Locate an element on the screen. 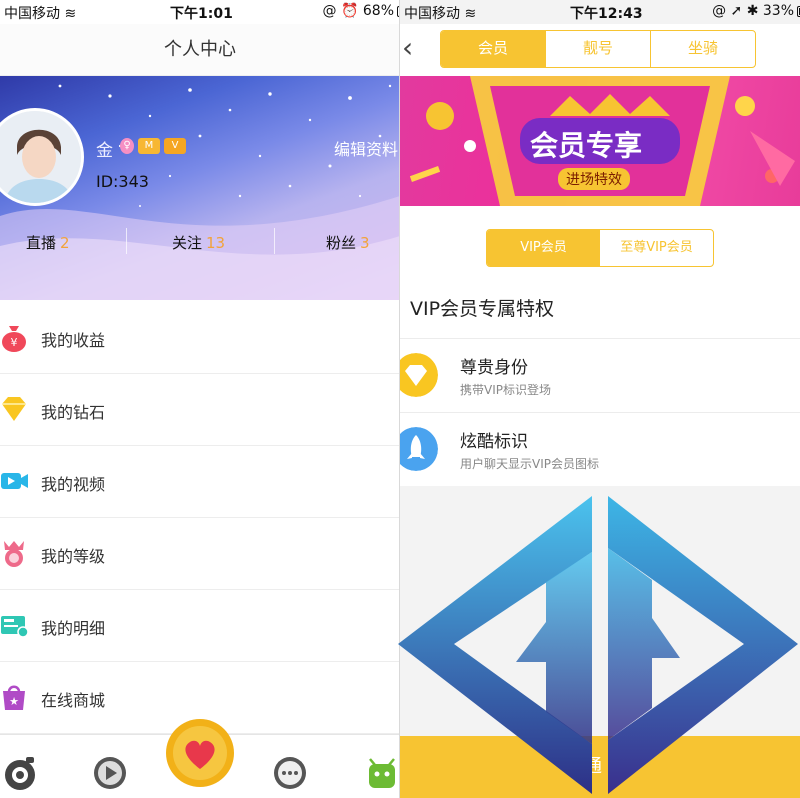 The width and height of the screenshot is (800, 798). privilege-item: 尊贵身份 携带VIP标识登场 is located at coordinates (600, 375).